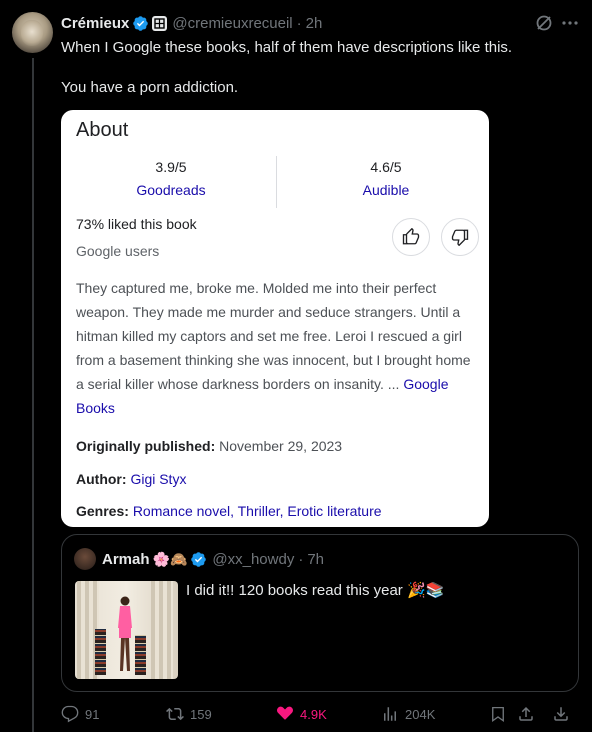 The width and height of the screenshot is (592, 732). What do you see at coordinates (95, 23) in the screenshot?
I see `author-name: Crémieux` at bounding box center [95, 23].